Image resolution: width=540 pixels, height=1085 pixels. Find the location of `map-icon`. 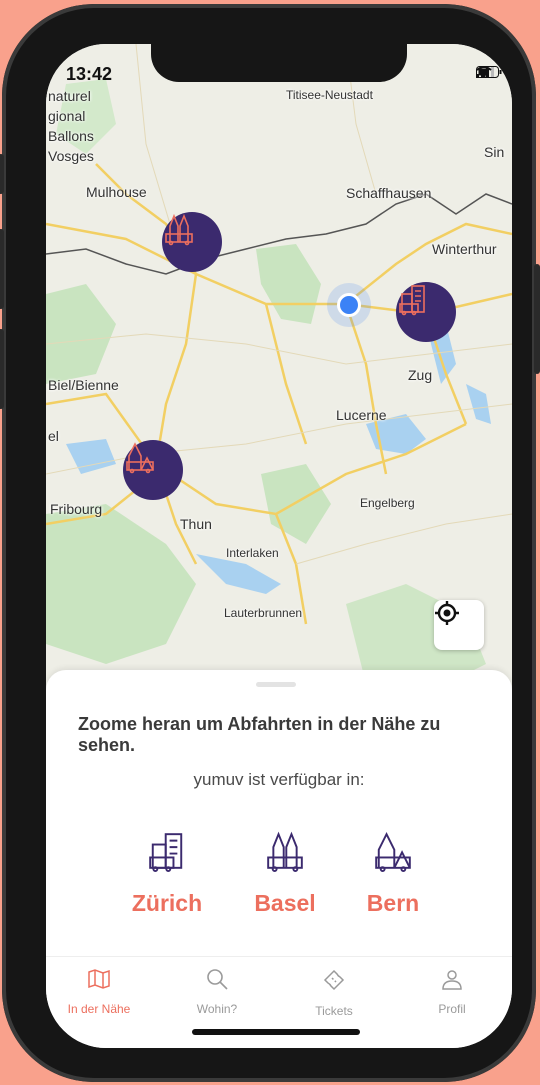

map-icon is located at coordinates (99, 982).